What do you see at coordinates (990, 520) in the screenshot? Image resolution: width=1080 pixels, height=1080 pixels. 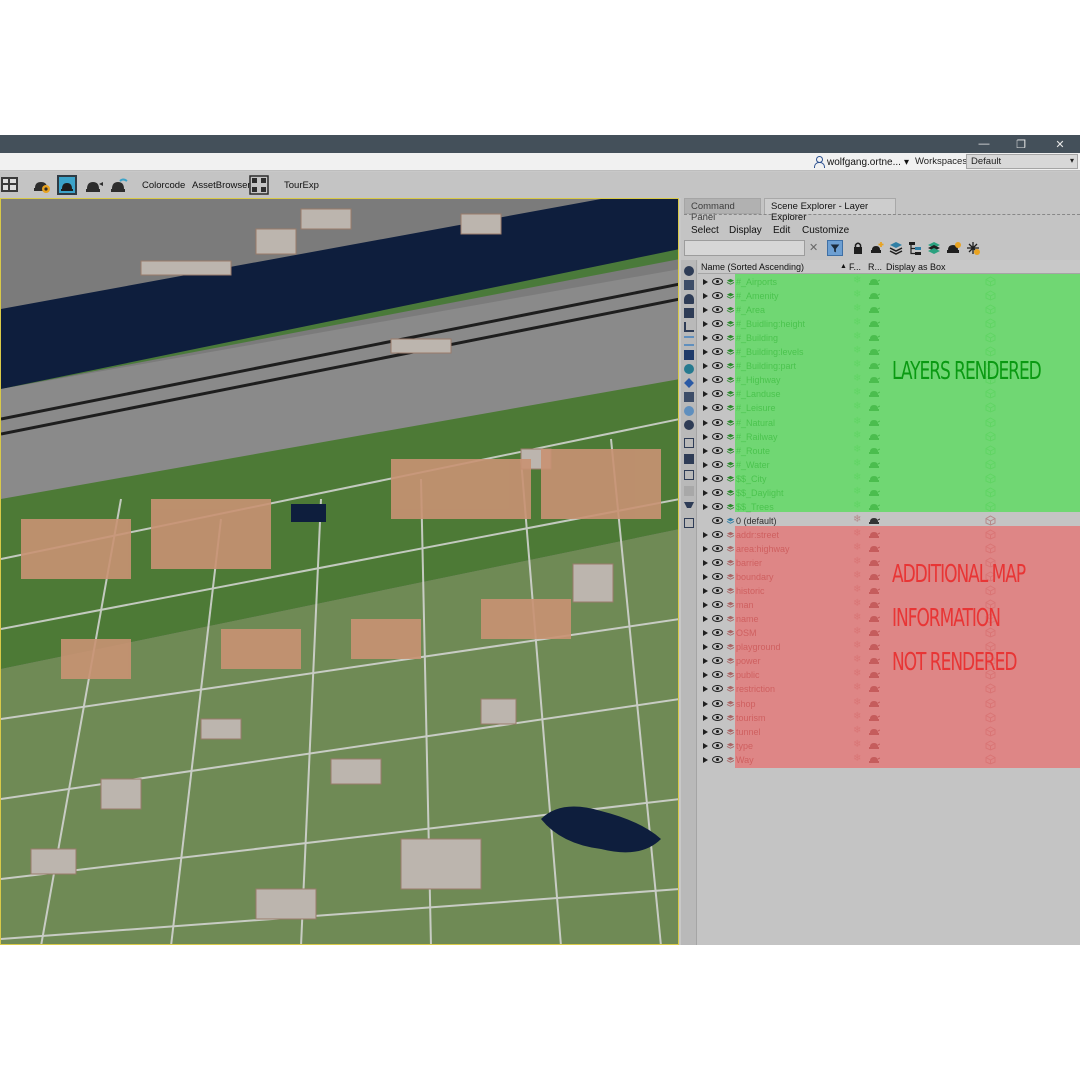 I see `display-as-box-icon` at bounding box center [990, 520].